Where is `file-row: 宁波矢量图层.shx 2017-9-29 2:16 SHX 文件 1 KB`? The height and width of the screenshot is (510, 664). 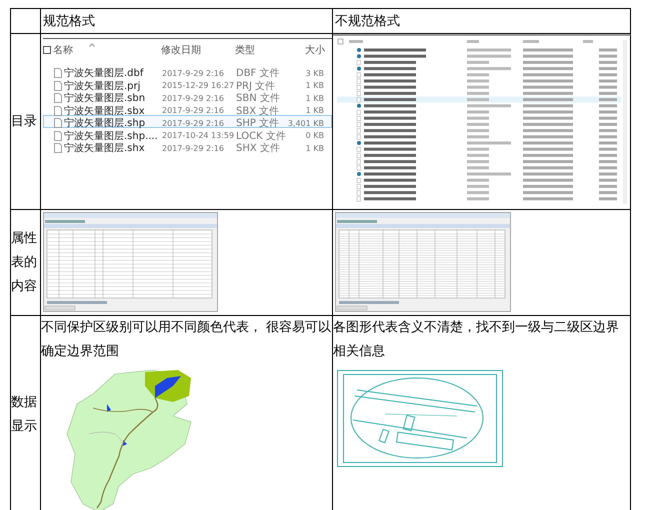 file-row: 宁波矢量图层.shx 2017-9-29 2:16 SHX 文件 1 KB is located at coordinates (187, 146).